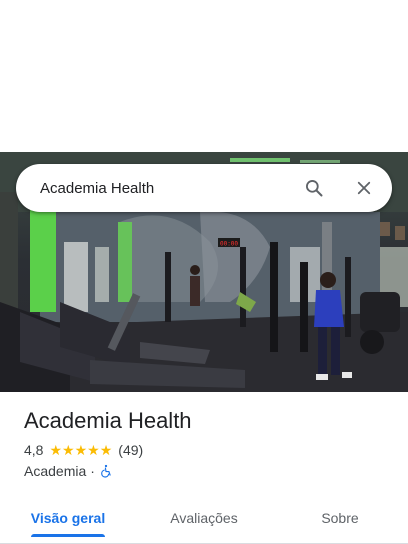 The image size is (408, 544). What do you see at coordinates (34, 450) in the screenshot?
I see `rating-value: 4,8` at bounding box center [34, 450].